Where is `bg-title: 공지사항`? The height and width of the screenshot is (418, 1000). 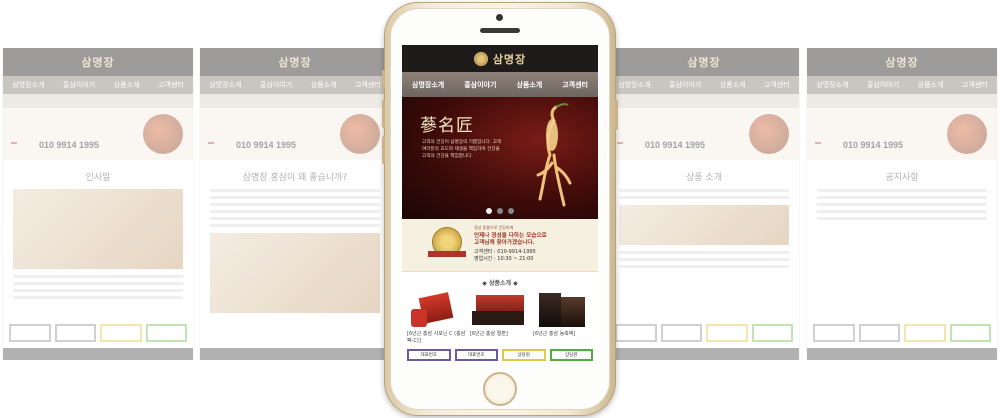
bg-title: 공지사항 is located at coordinates (902, 178).